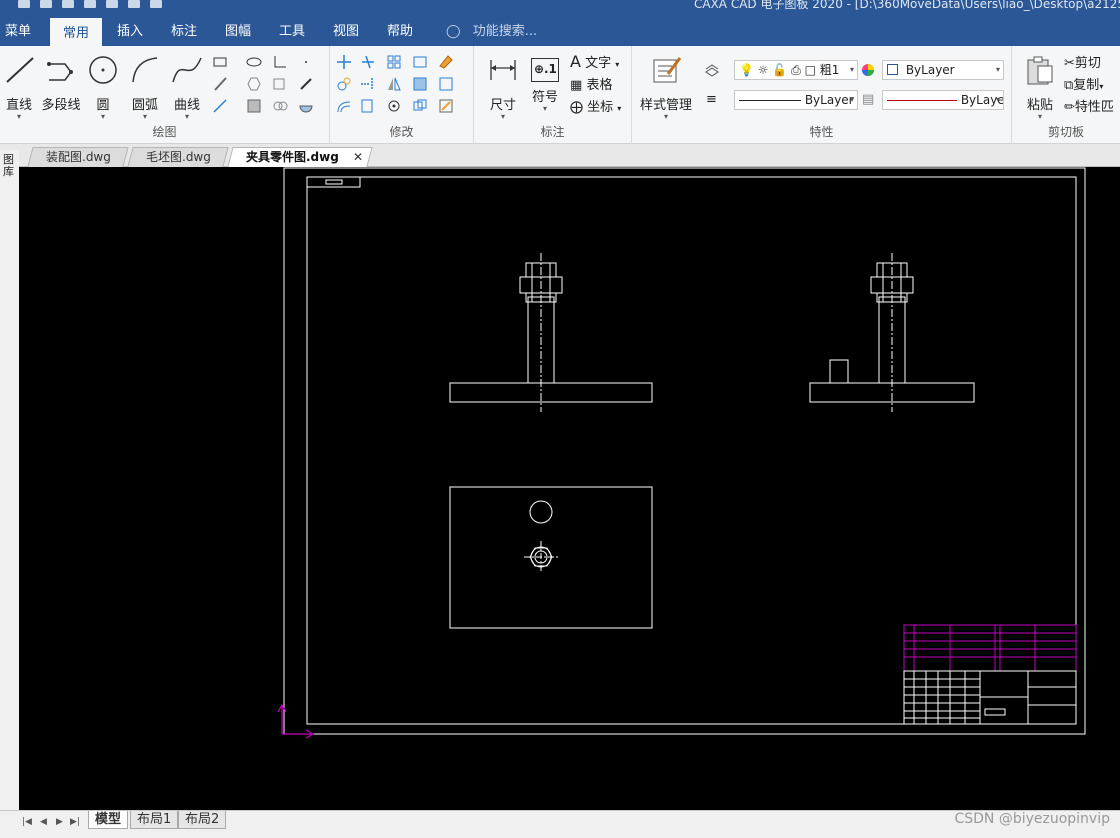 The image size is (1120, 838). What do you see at coordinates (75, 822) in the screenshot?
I see `last-layout-icon: ▶|` at bounding box center [75, 822].